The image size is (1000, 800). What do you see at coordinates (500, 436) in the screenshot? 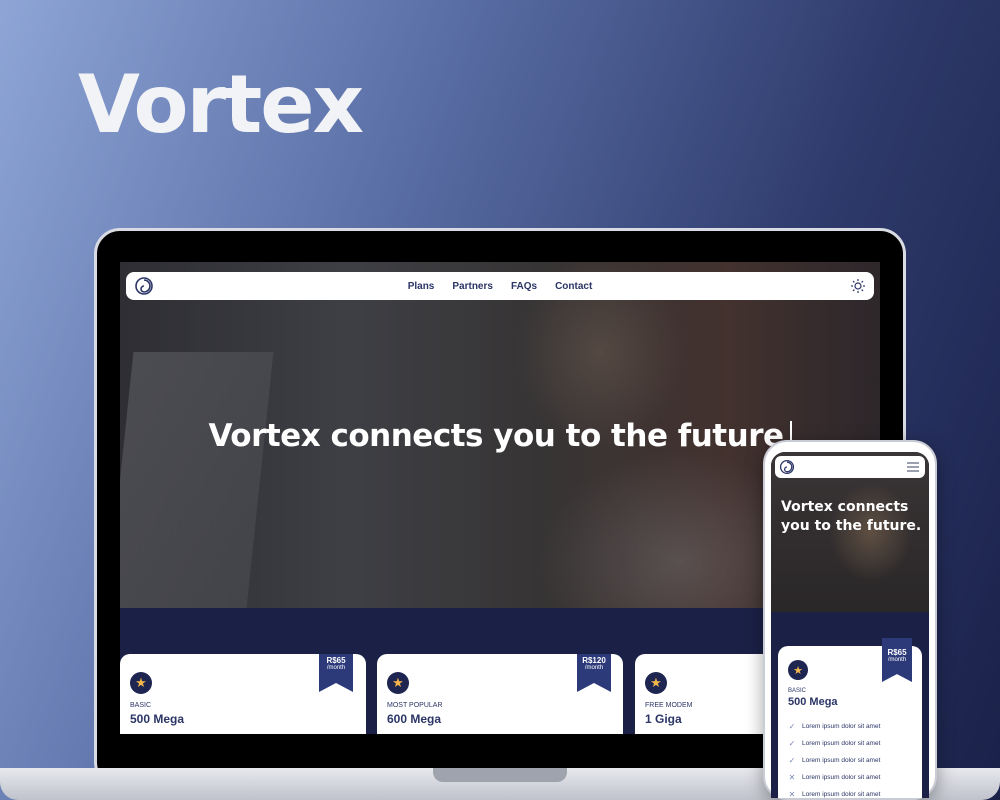
I see `hero-title: Vortex connects you to the future` at bounding box center [500, 436].